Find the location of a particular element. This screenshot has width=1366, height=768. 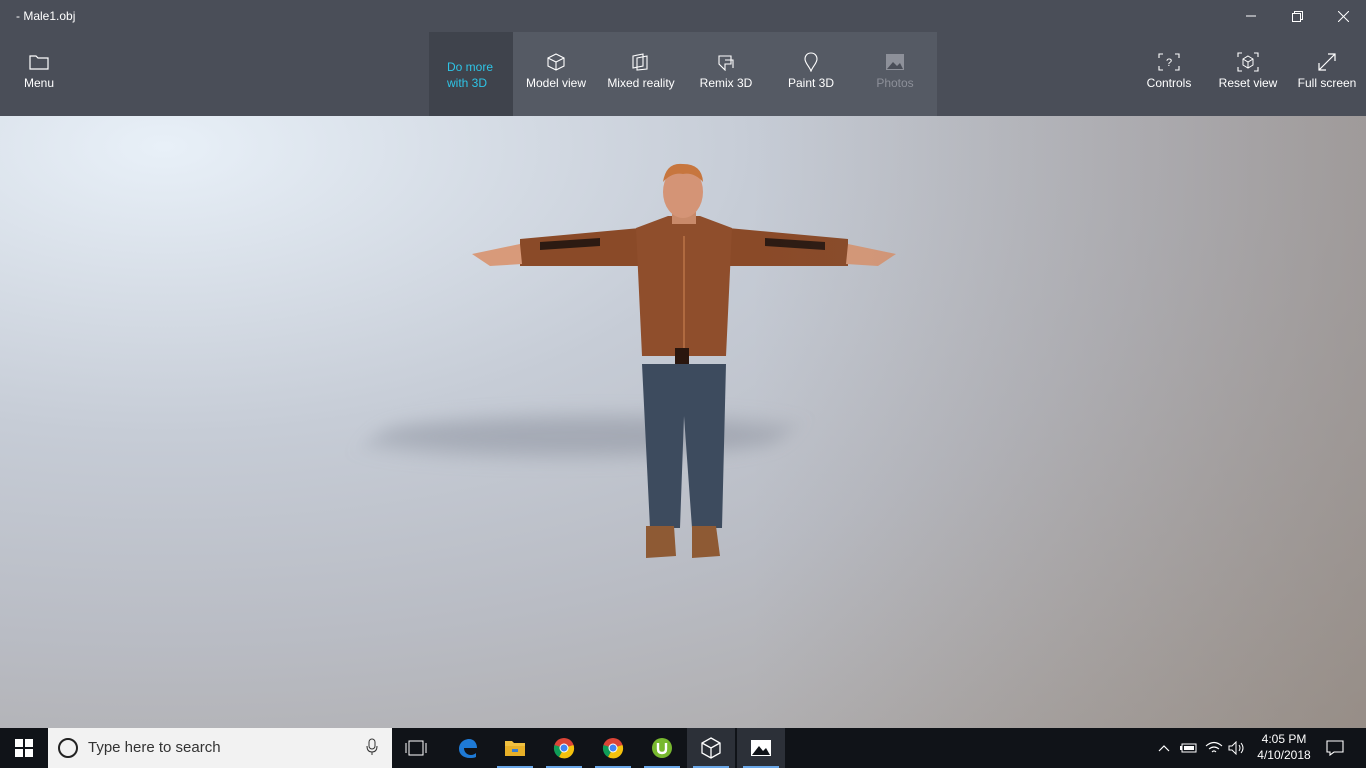

clock-time: 4:05 PM is located at coordinates (1284, 739).